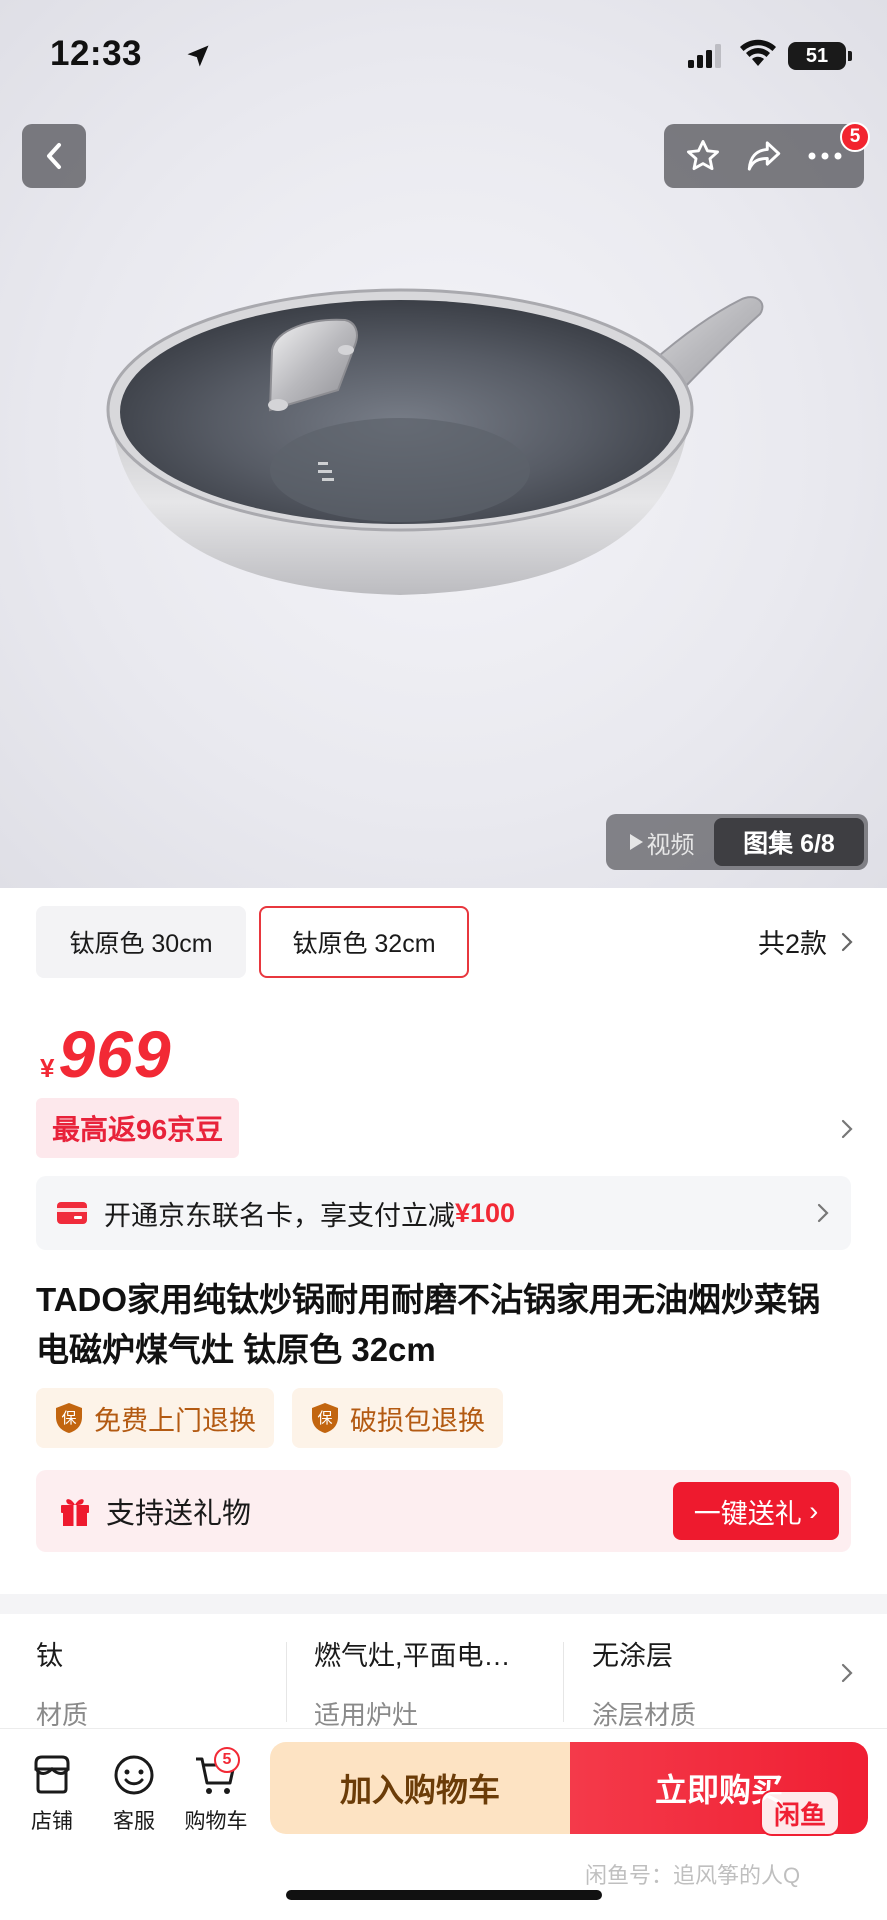  What do you see at coordinates (115, 1054) in the screenshot?
I see `price-value: 969` at bounding box center [115, 1054].